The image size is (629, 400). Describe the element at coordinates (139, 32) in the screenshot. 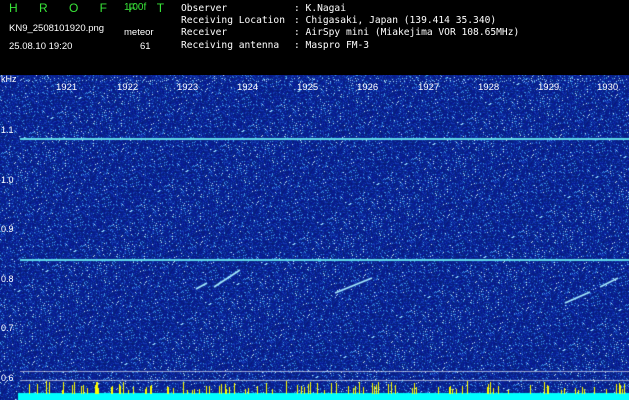

I see `meteor-label: meteor` at that location.